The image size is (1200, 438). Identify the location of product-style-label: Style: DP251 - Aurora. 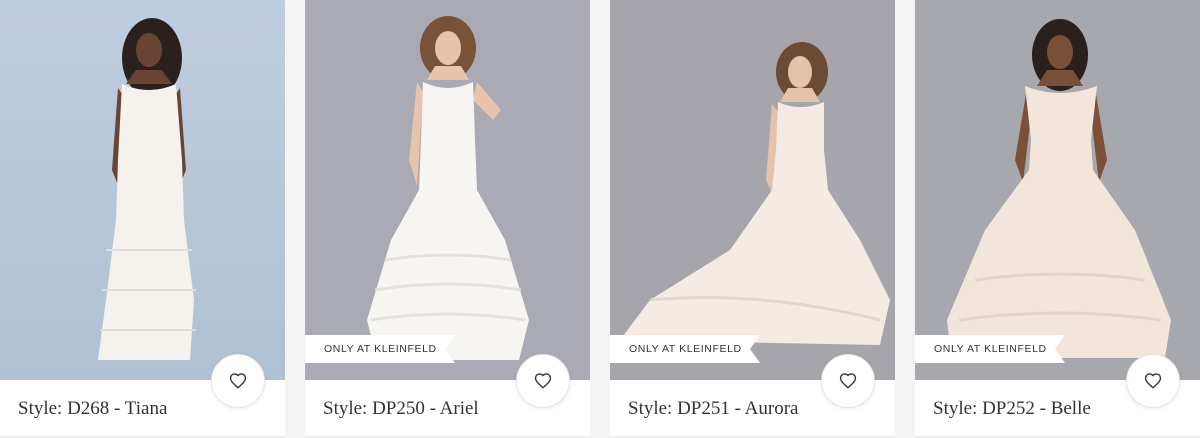
(713, 409).